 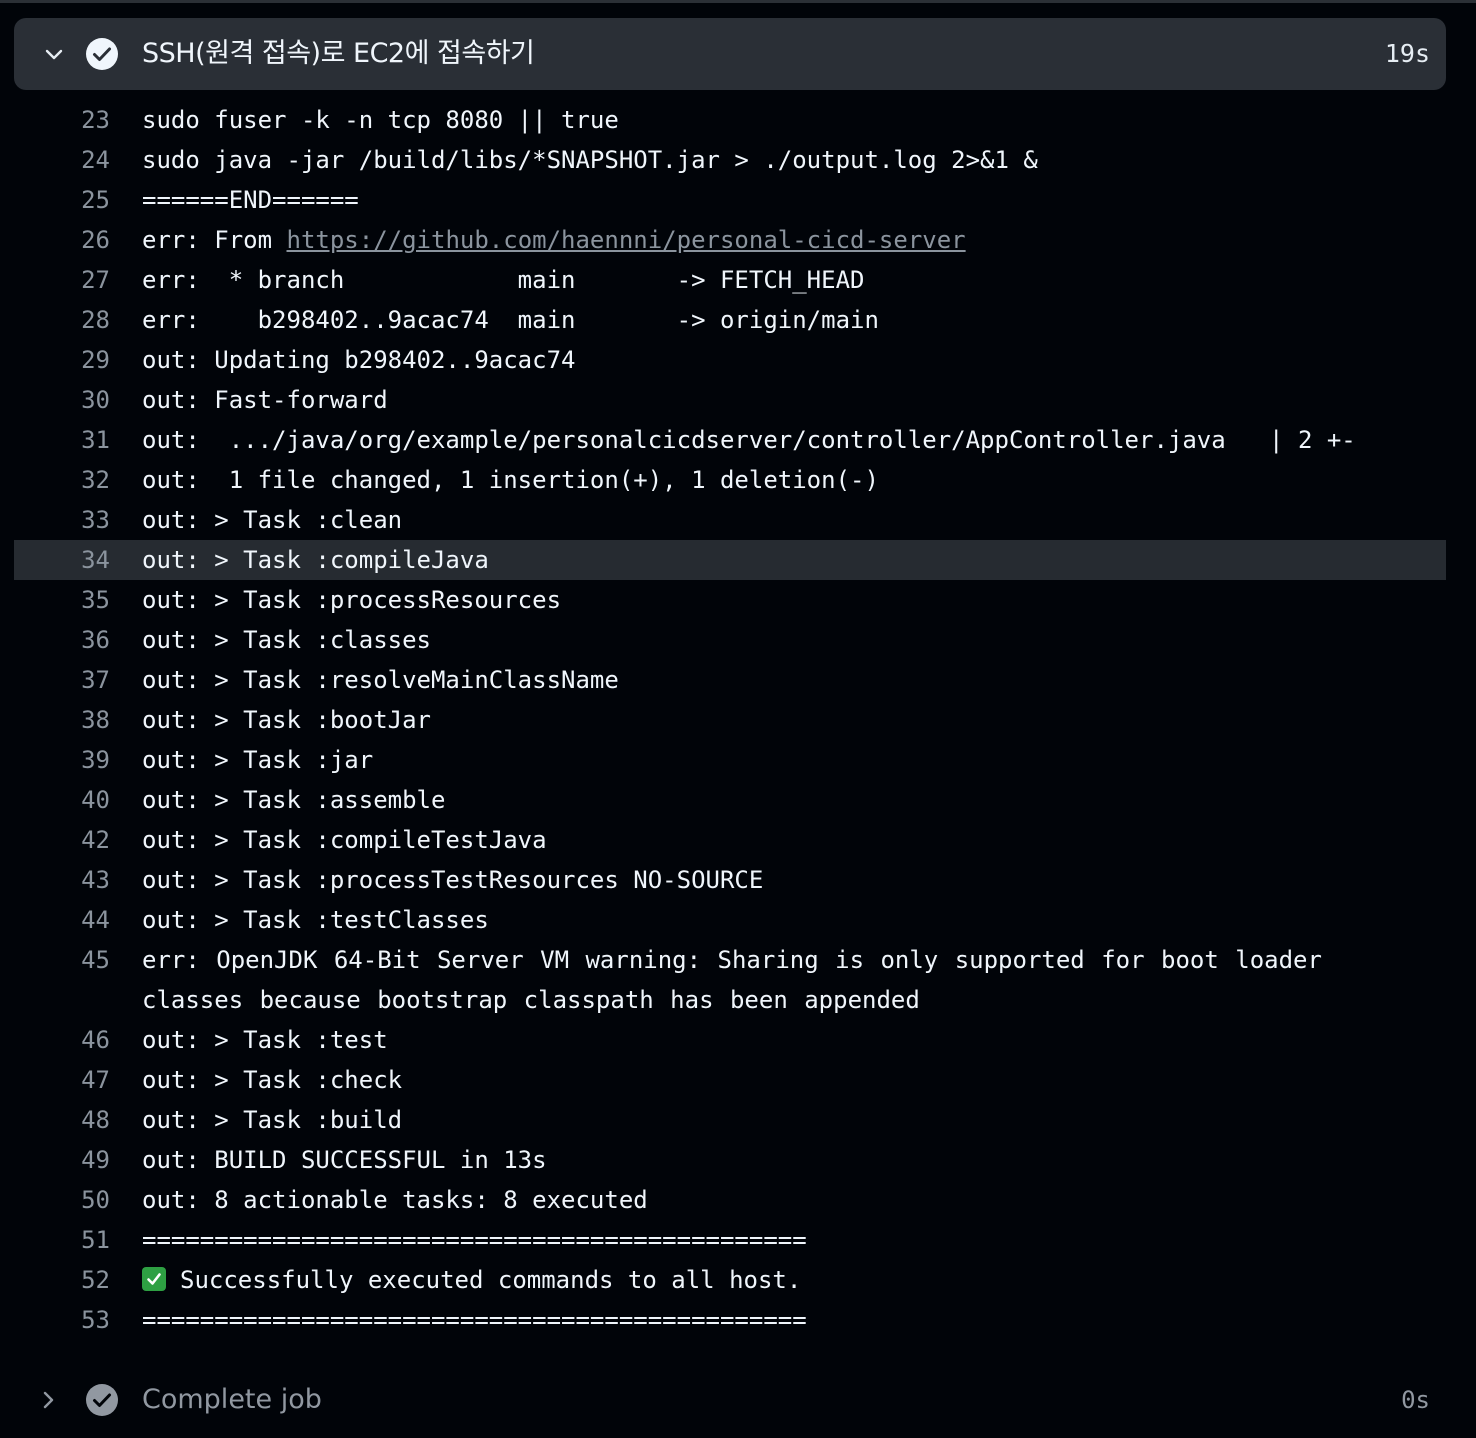 I want to click on line-number: 28, so click(x=62, y=320).